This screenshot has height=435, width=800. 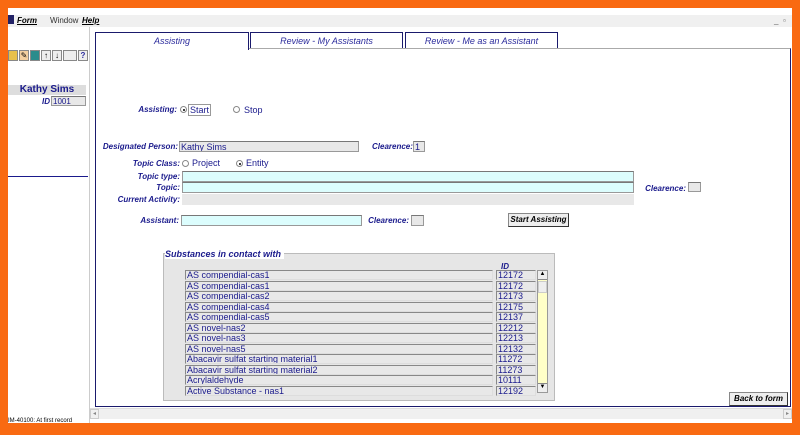 What do you see at coordinates (388, 220) in the screenshot?
I see `assistant-clearence-label: Clearence:` at bounding box center [388, 220].